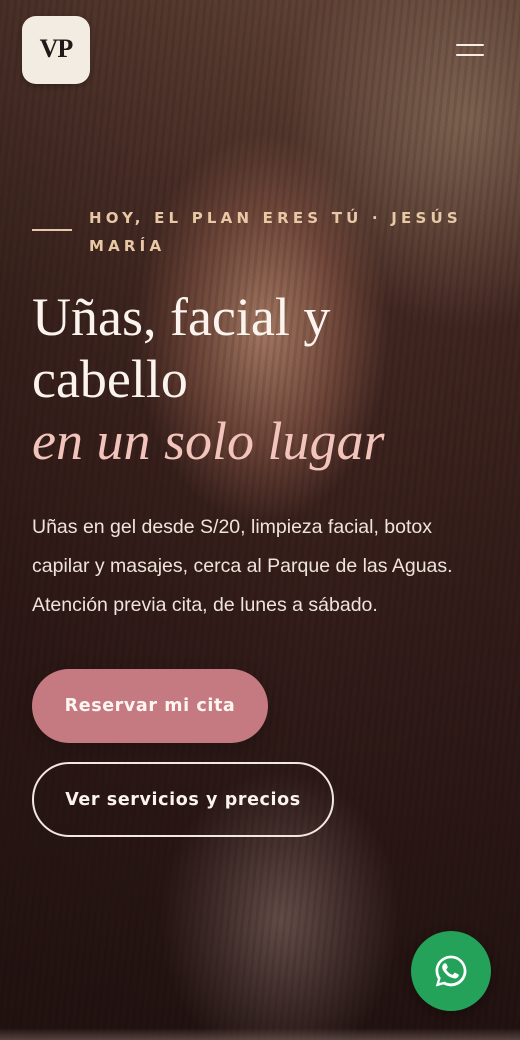 Image resolution: width=520 pixels, height=1040 pixels. I want to click on hamburger-menu-icon, so click(470, 50).